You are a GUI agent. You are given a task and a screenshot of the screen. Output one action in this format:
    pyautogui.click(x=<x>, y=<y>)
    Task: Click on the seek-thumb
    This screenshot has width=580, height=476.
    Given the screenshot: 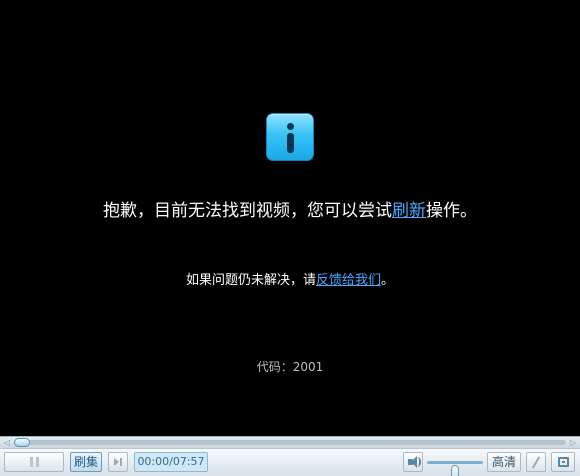 What is the action you would take?
    pyautogui.click(x=22, y=442)
    